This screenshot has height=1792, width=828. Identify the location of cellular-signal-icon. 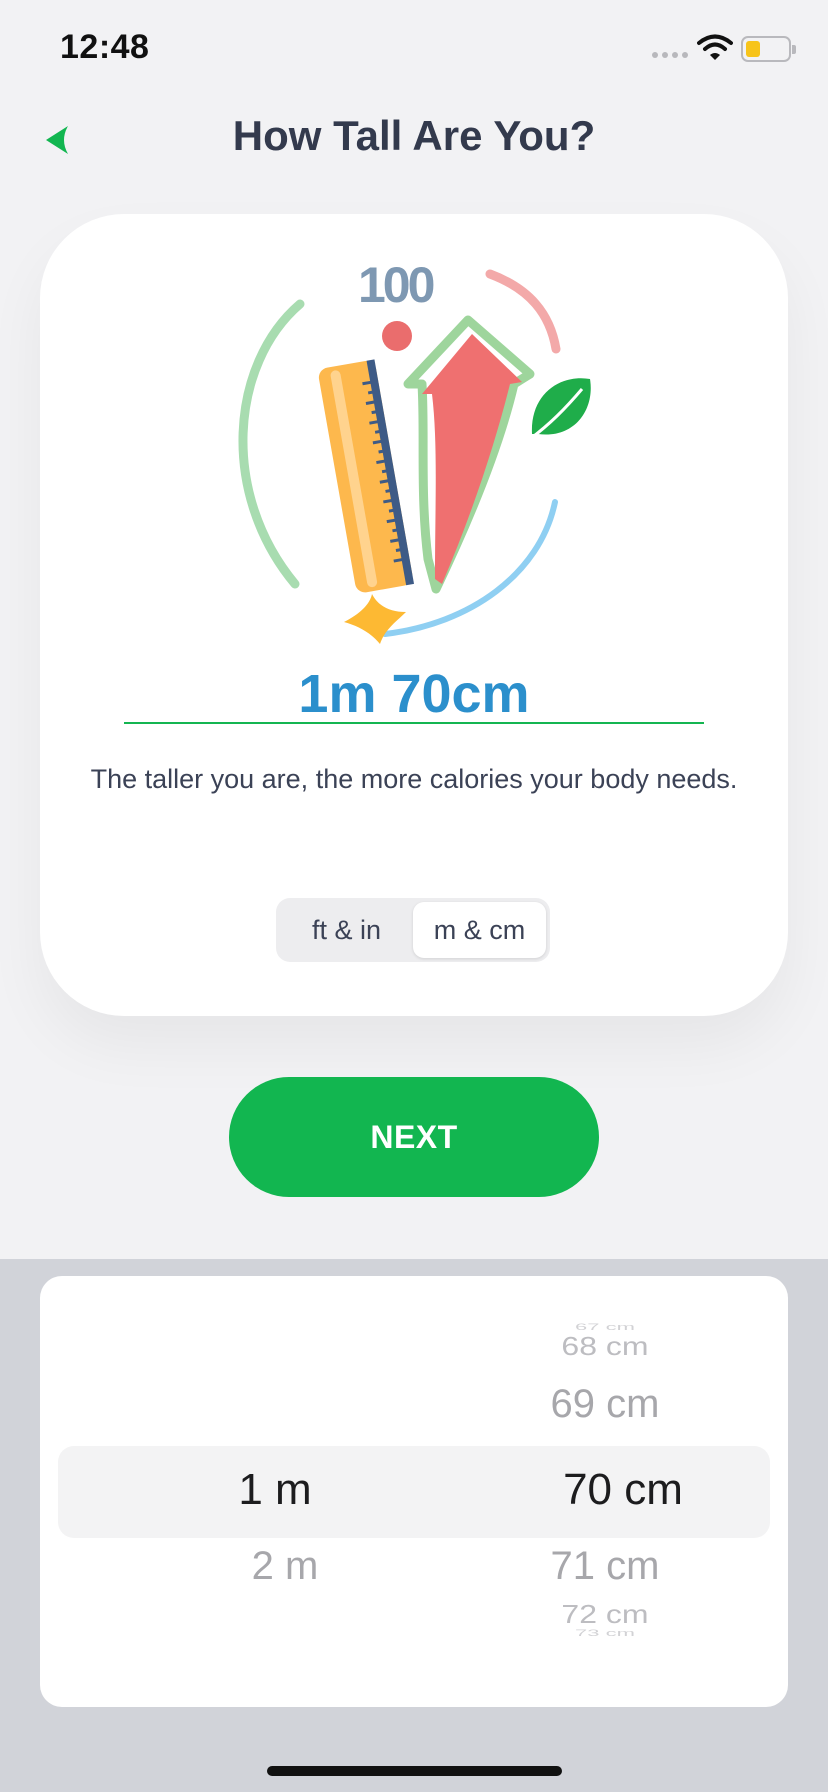
(670, 55).